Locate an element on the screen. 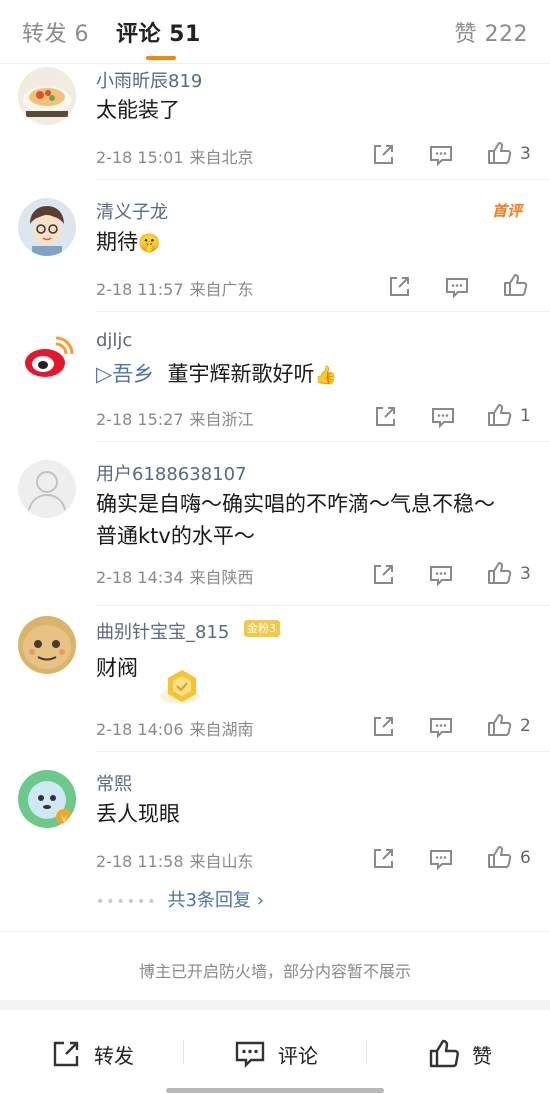 This screenshot has width=550, height=1094. repost-label: 转发 is located at coordinates (114, 1055).